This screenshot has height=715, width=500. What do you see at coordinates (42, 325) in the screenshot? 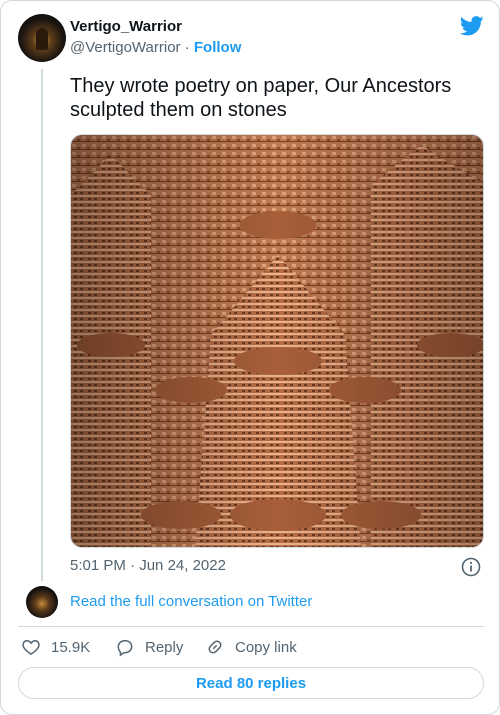
I see `thread-line` at bounding box center [42, 325].